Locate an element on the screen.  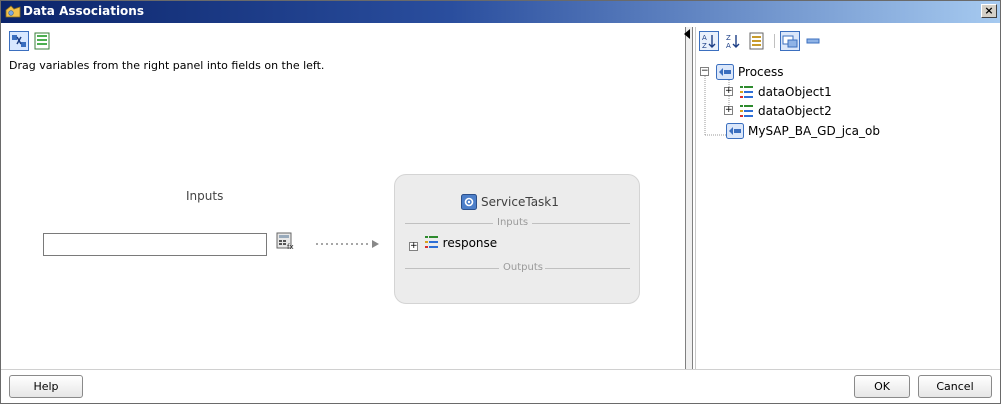
inputs-separator: Inputs is located at coordinates (517, 223).